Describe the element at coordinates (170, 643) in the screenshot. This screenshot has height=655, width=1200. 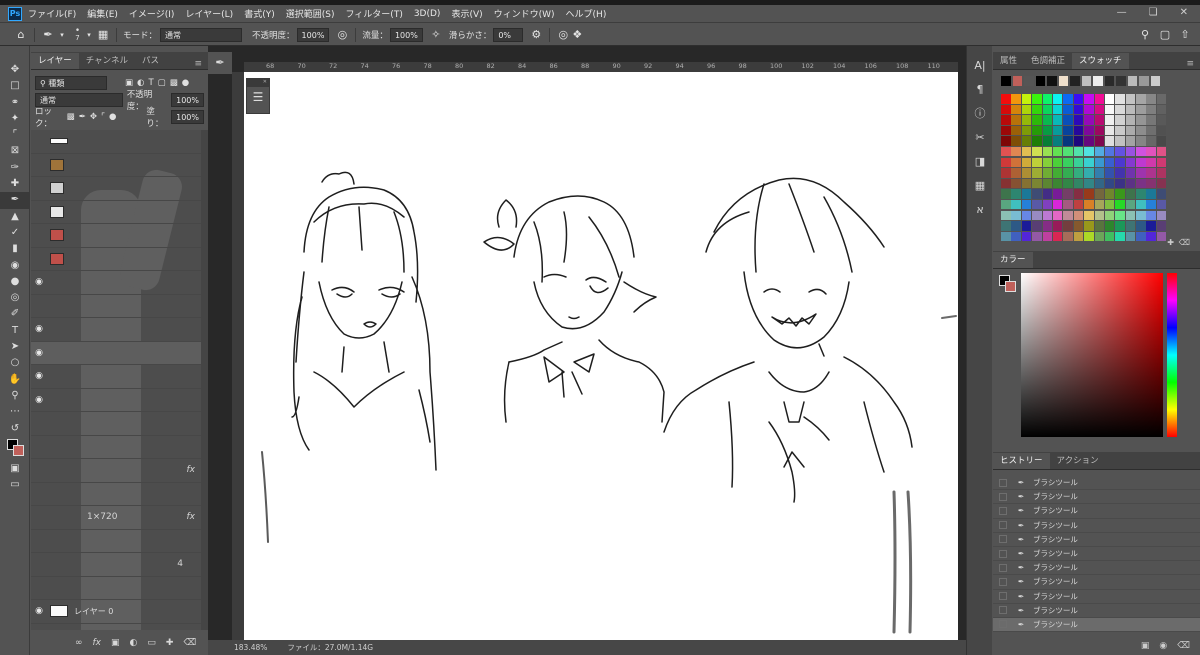
I see `new-layer-icon: ✚` at that location.